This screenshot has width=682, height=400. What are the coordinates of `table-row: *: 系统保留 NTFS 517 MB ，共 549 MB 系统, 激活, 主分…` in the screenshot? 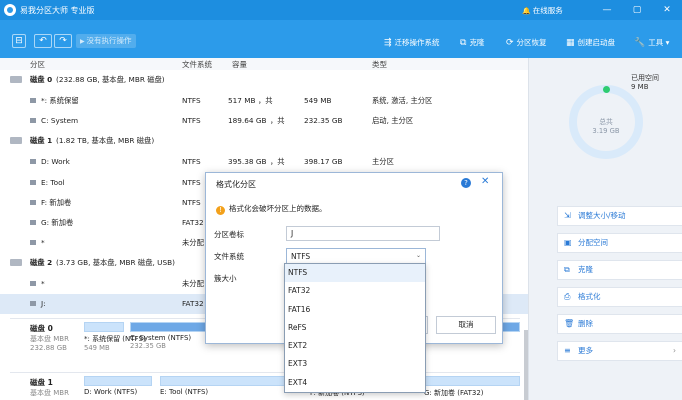 It's located at (264, 101).